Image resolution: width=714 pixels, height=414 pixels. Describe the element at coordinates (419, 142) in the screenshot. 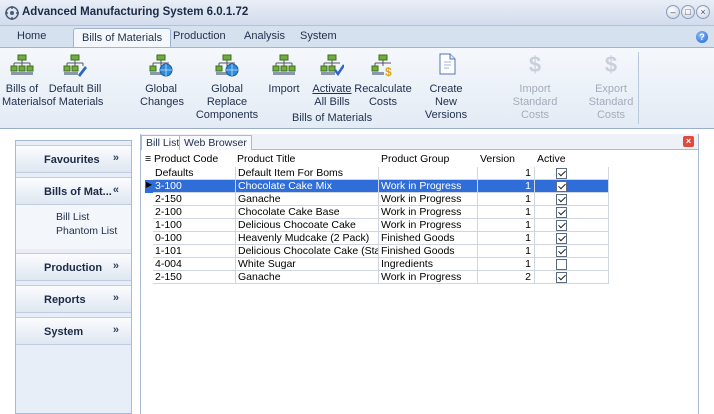

I see `content-tab-bar: Bill List Web Browser ×` at that location.